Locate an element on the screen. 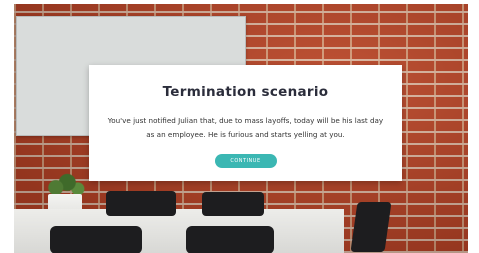 Image resolution: width=479 pixels, height=253 pixels. modal-title: Termination scenario is located at coordinates (245, 92).